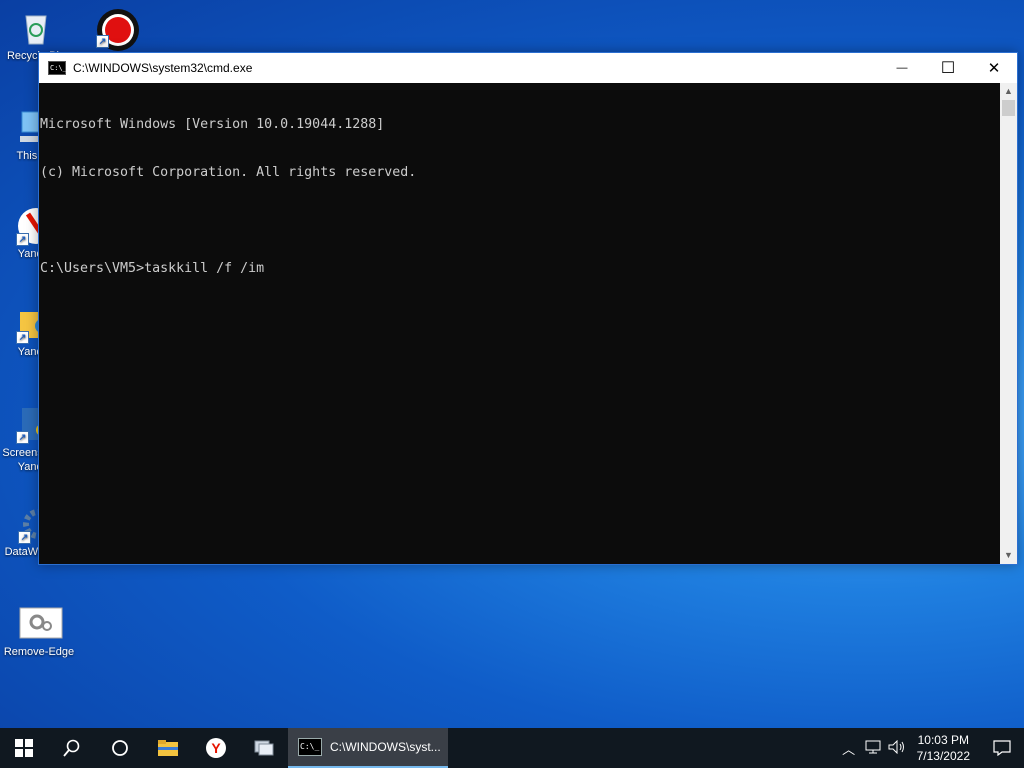 This screenshot has height=768, width=1024. What do you see at coordinates (943, 748) in the screenshot?
I see `clock: 10:03 PM 7/13/2022` at bounding box center [943, 748].